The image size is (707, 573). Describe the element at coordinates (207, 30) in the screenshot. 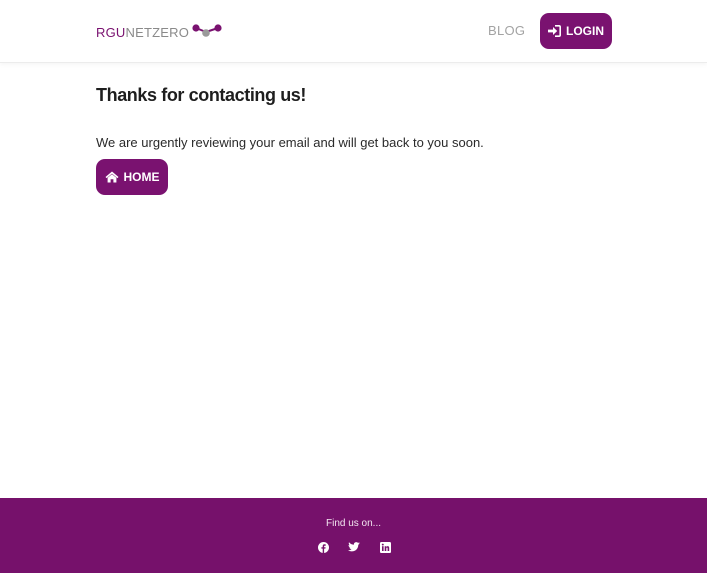

I see `molecule-logo-icon` at that location.